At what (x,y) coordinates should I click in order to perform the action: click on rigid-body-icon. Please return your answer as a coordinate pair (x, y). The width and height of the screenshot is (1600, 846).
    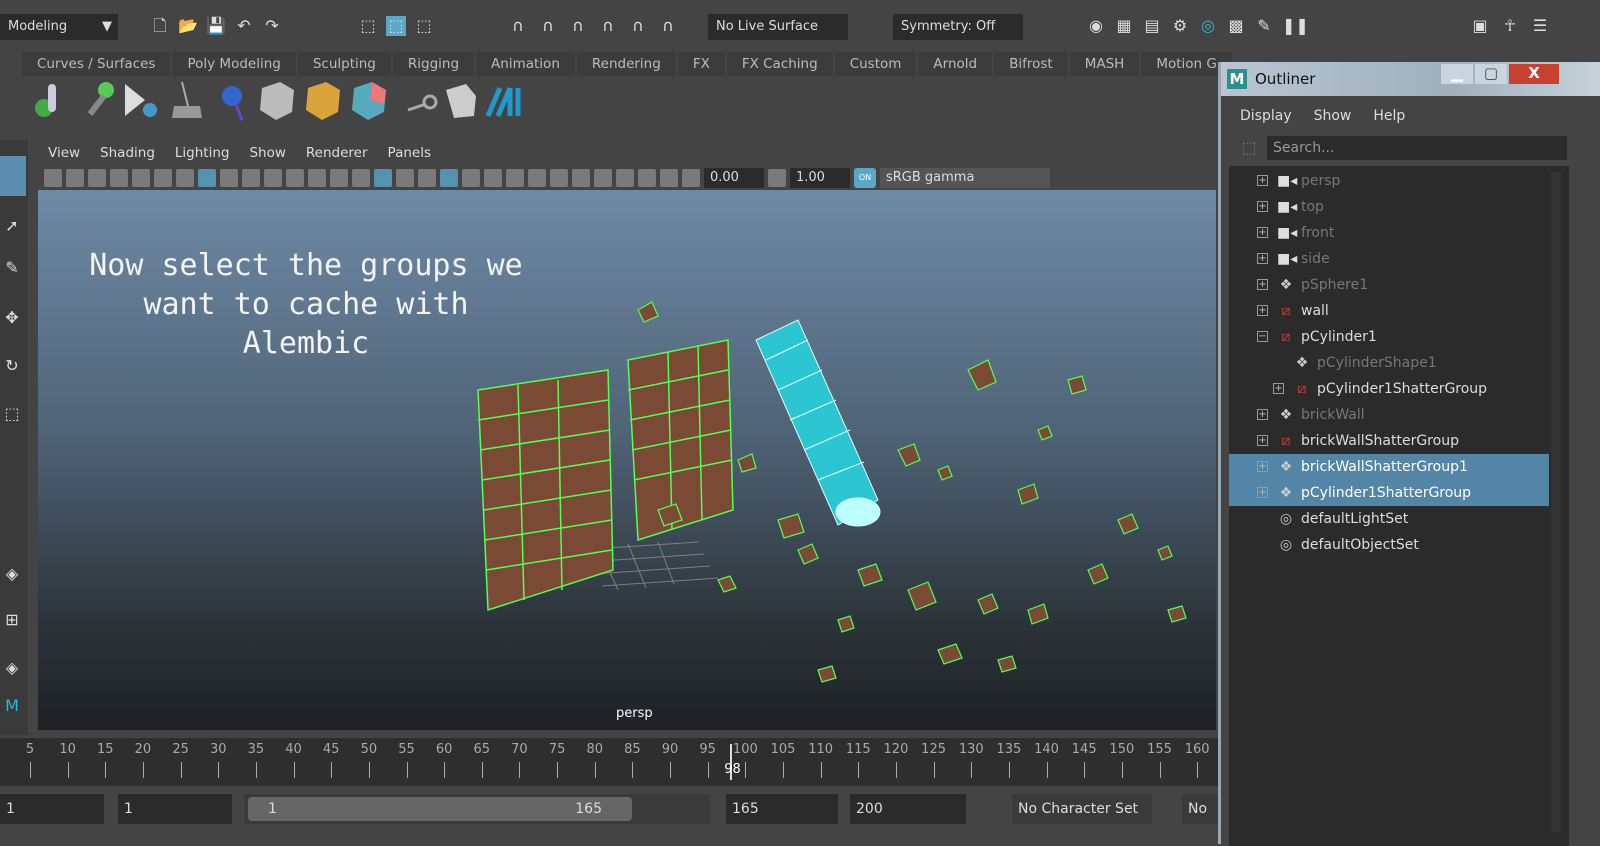
    Looking at the image, I should click on (100, 99).